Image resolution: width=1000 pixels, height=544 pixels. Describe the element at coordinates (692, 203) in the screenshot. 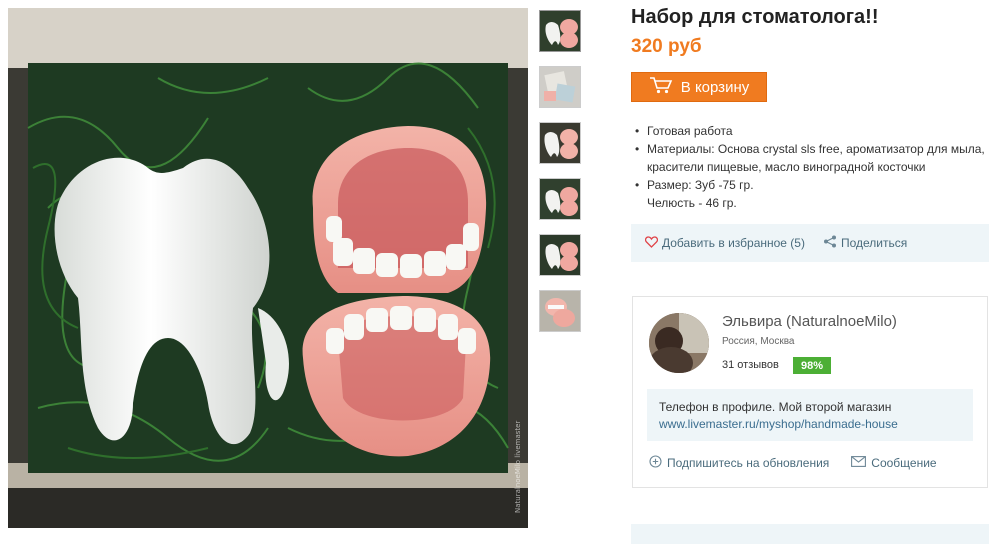

I see `spec-size-continuation: Челюсть - 46 гр.` at that location.